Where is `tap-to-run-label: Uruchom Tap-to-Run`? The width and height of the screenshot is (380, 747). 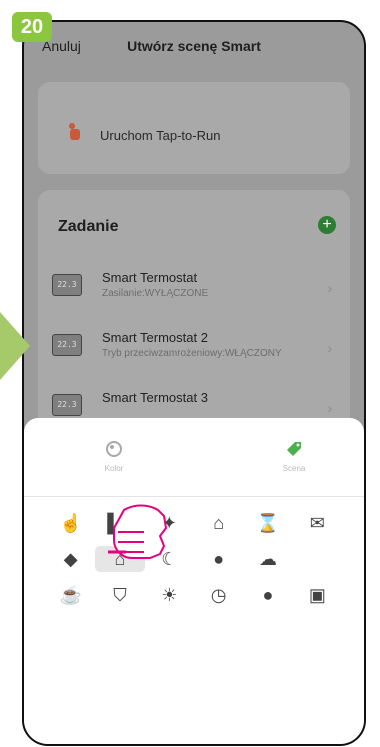 tap-to-run-label: Uruchom Tap-to-Run is located at coordinates (160, 135).